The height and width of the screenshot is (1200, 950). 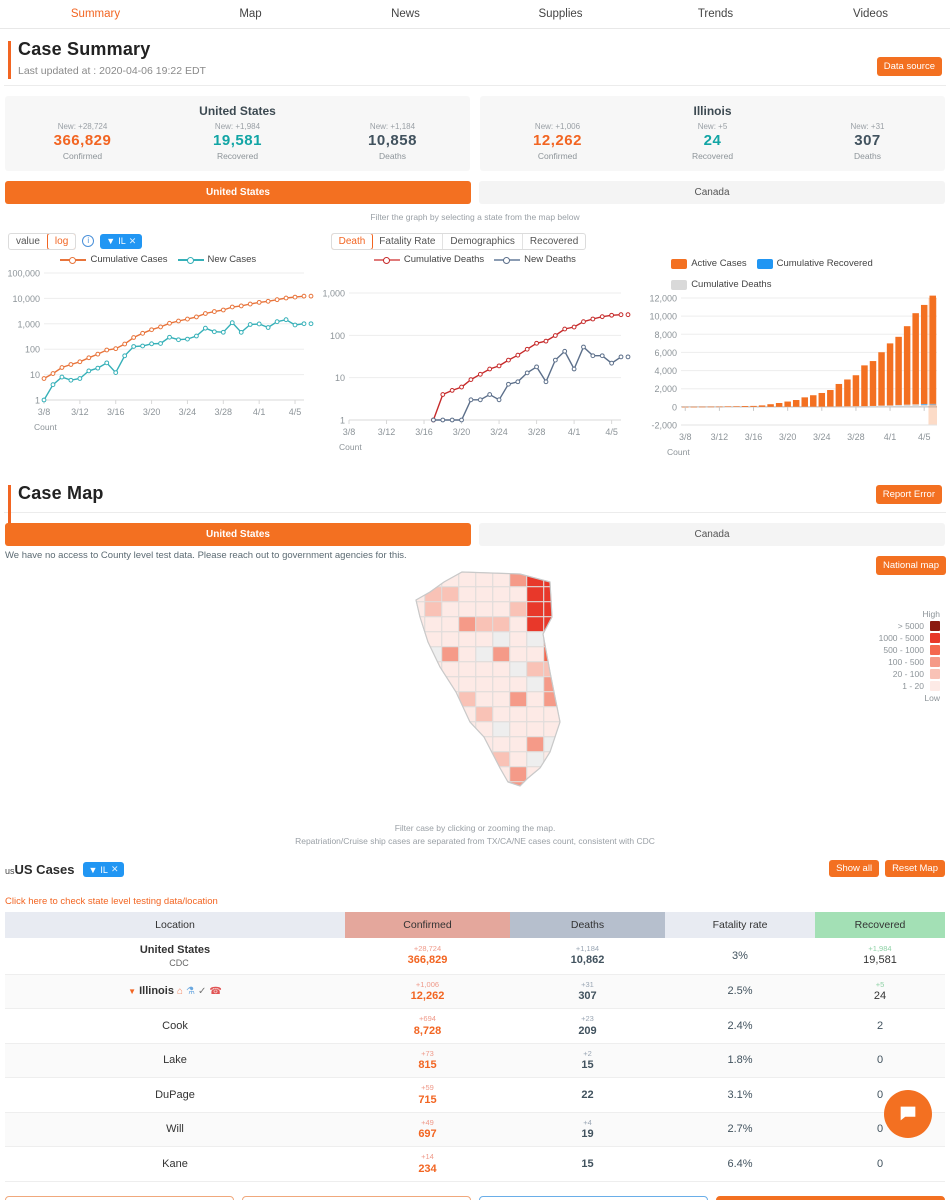 What do you see at coordinates (475, 1026) in the screenshot?
I see `table-row: Cook +694 8,728 +23 209 2.4% 2` at bounding box center [475, 1026].